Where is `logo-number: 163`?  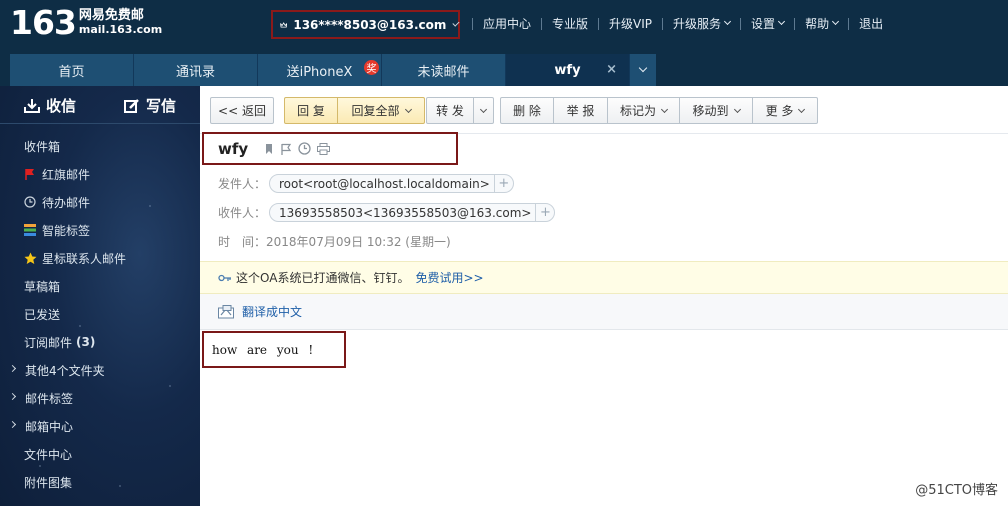
logo-number: 163 is located at coordinates (43, 22).